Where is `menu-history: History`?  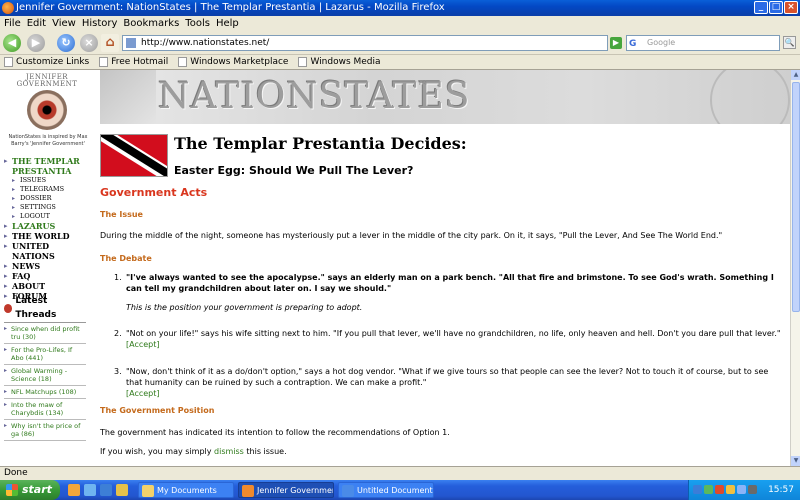
menu-history: History is located at coordinates (103, 23).